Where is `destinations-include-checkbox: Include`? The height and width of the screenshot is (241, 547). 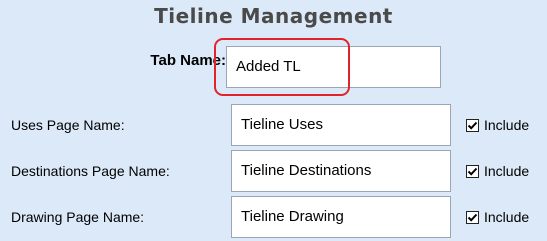
destinations-include-checkbox: Include is located at coordinates (497, 171).